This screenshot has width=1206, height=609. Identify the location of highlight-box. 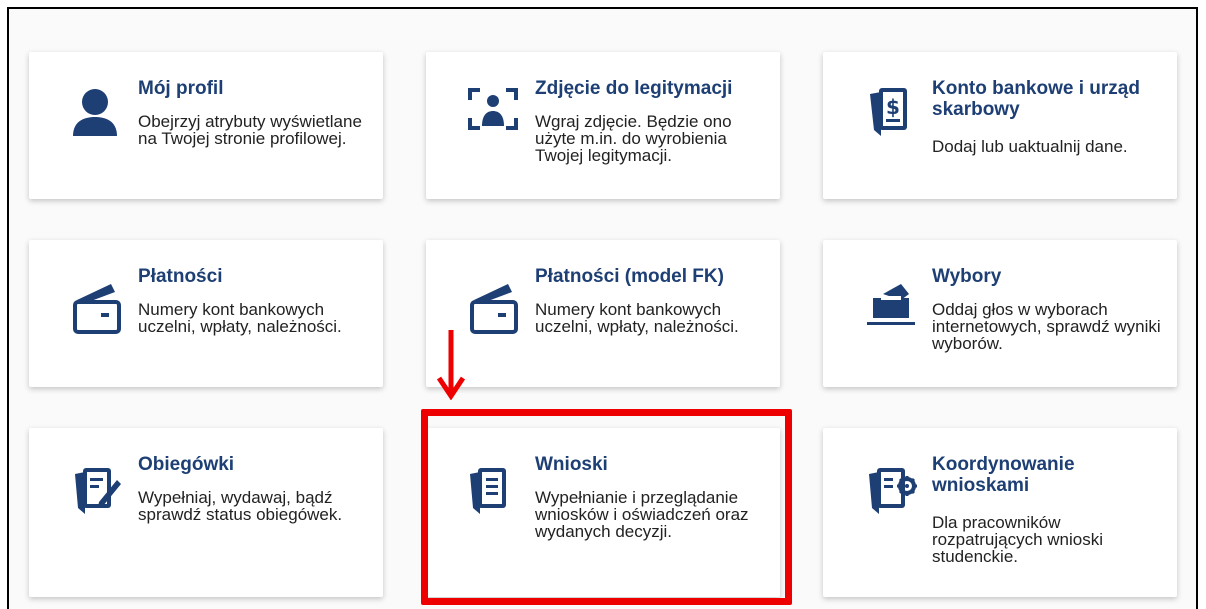
(606, 507).